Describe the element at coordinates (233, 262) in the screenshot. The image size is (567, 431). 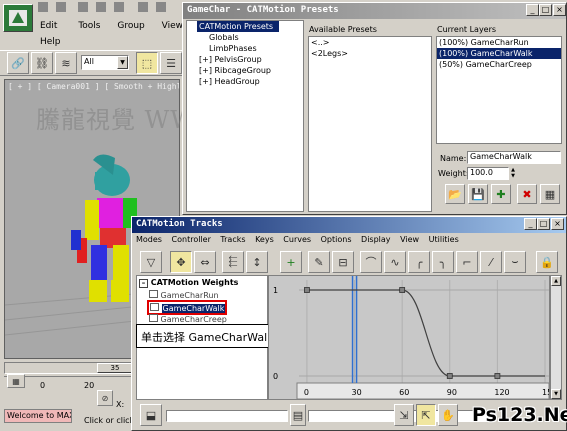
I see `scale-keys-icon: ⬱` at that location.